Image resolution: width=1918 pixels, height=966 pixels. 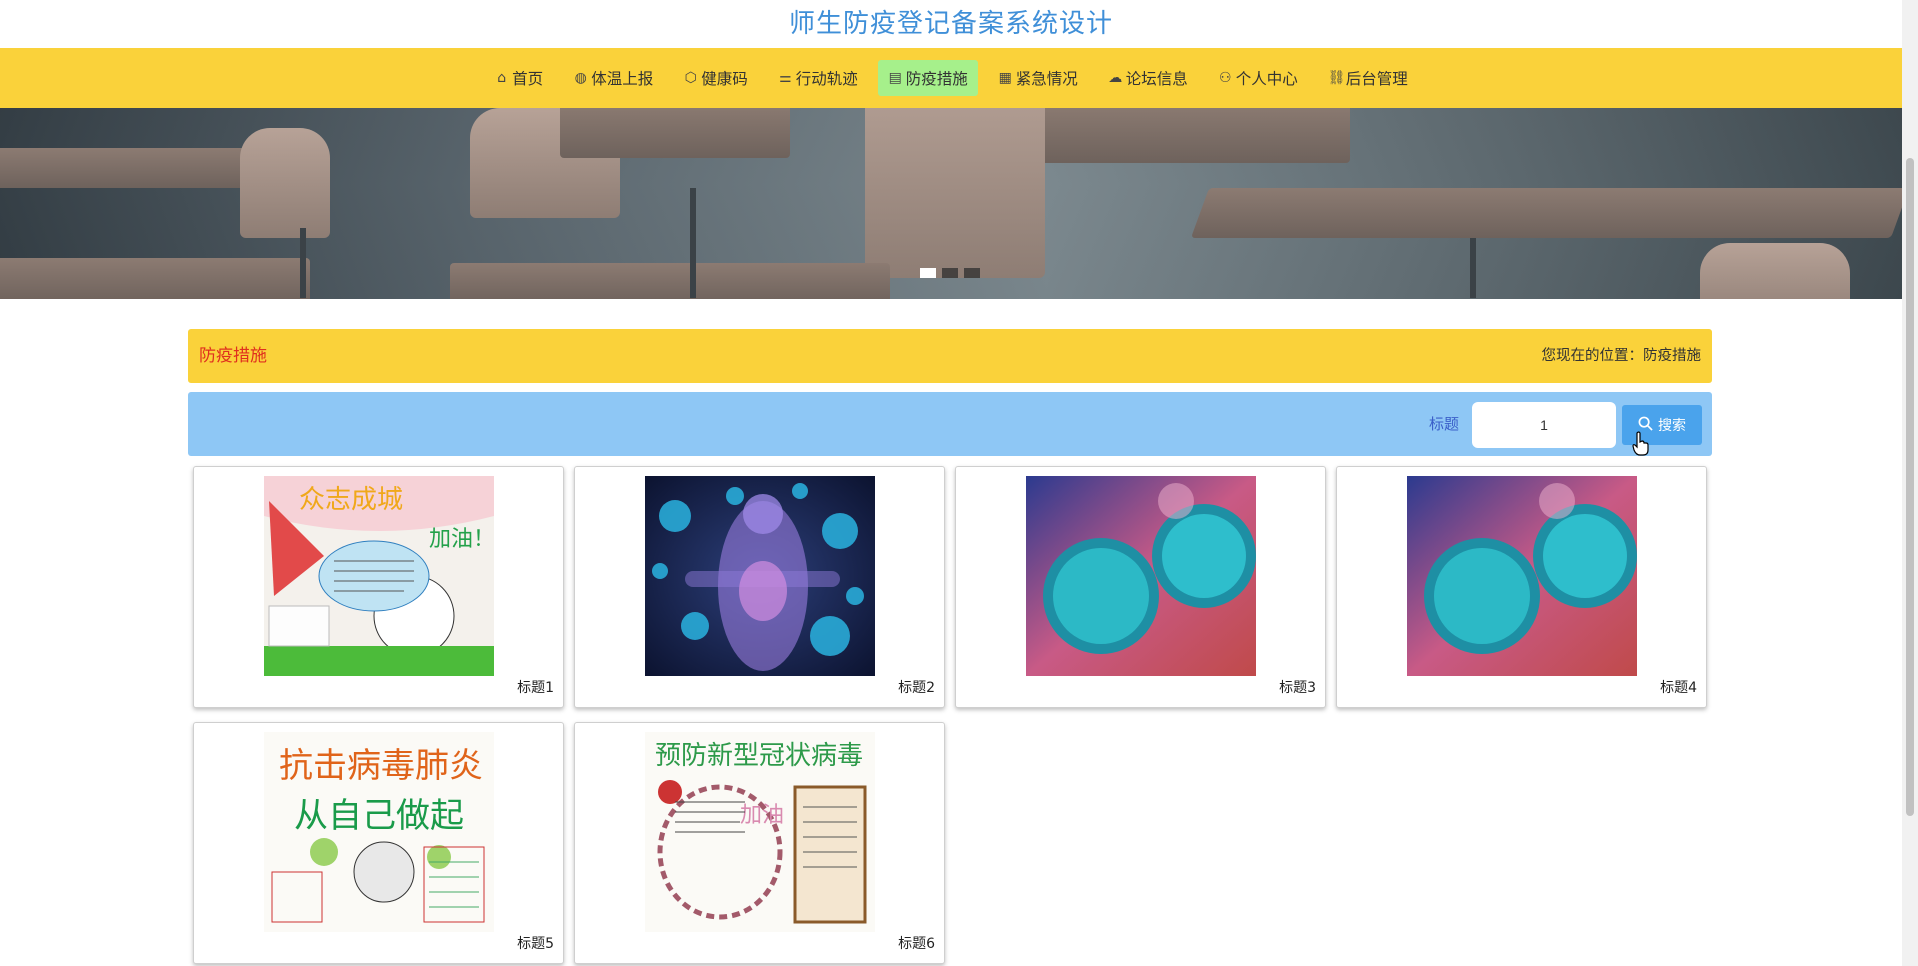 I want to click on nav-item-7: ⚇ 个人中心, so click(x=1258, y=78).